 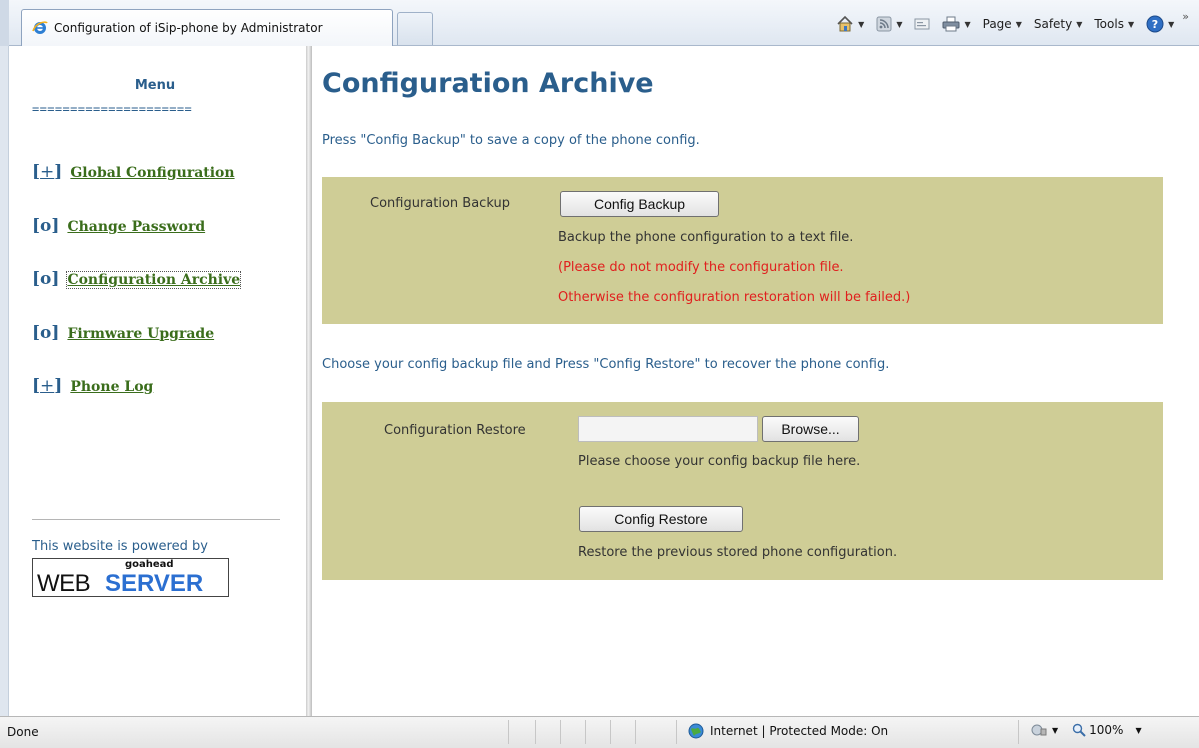 I want to click on new-tab-button, so click(x=415, y=28).